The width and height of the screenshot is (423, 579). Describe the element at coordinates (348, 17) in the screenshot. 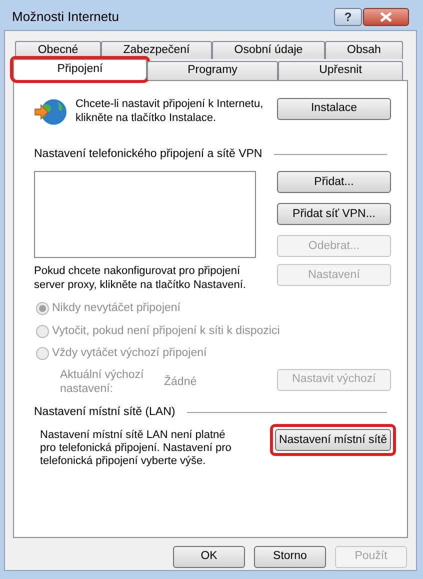

I see `help-button: ?` at that location.